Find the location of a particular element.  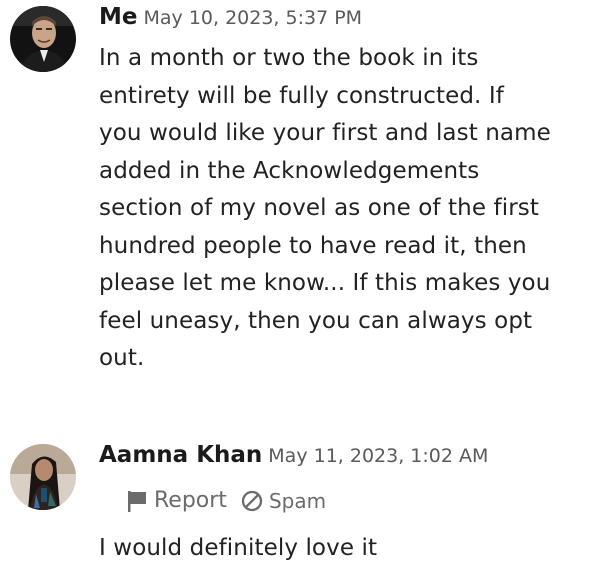

comment-body-line: section of my novel as one of the first is located at coordinates (319, 208).